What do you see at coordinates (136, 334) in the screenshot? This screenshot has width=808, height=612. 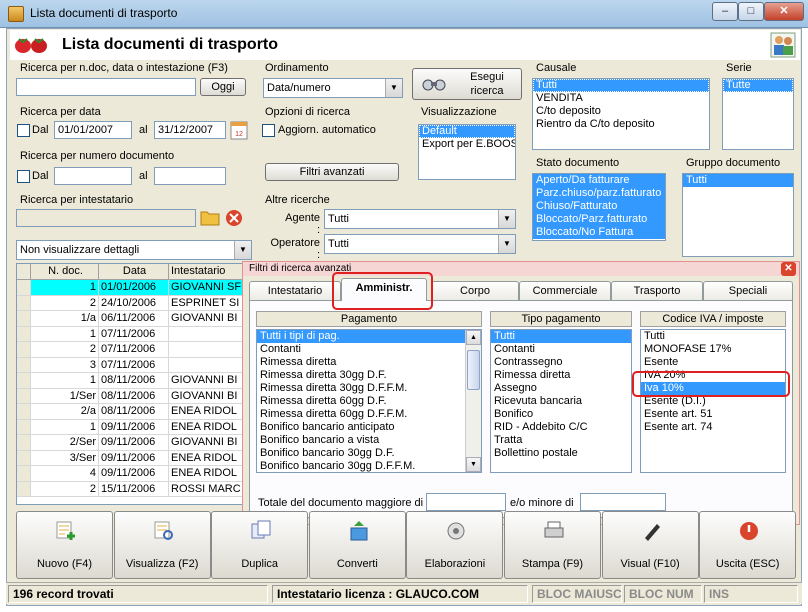 I see `table-row: 1 07/11/2006` at bounding box center [136, 334].